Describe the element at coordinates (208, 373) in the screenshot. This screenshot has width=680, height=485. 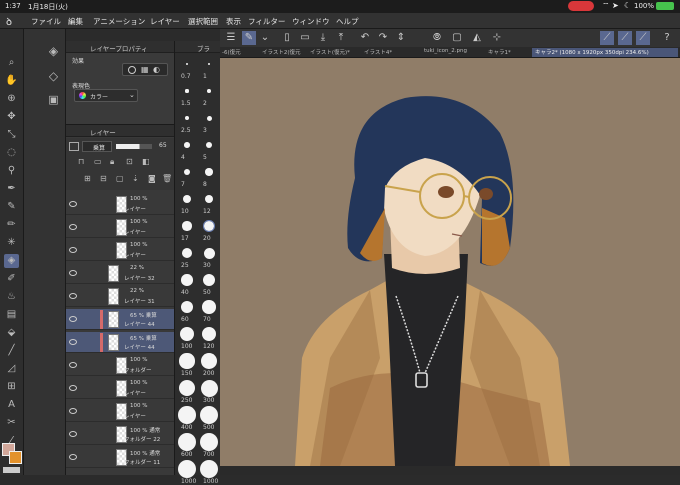
I see `brush-size-label: 200` at that location.